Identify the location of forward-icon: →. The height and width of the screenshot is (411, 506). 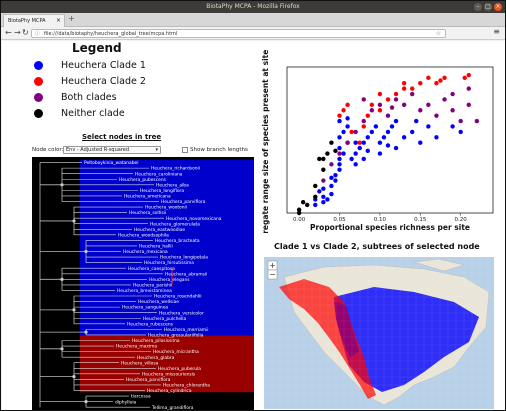
(17, 32).